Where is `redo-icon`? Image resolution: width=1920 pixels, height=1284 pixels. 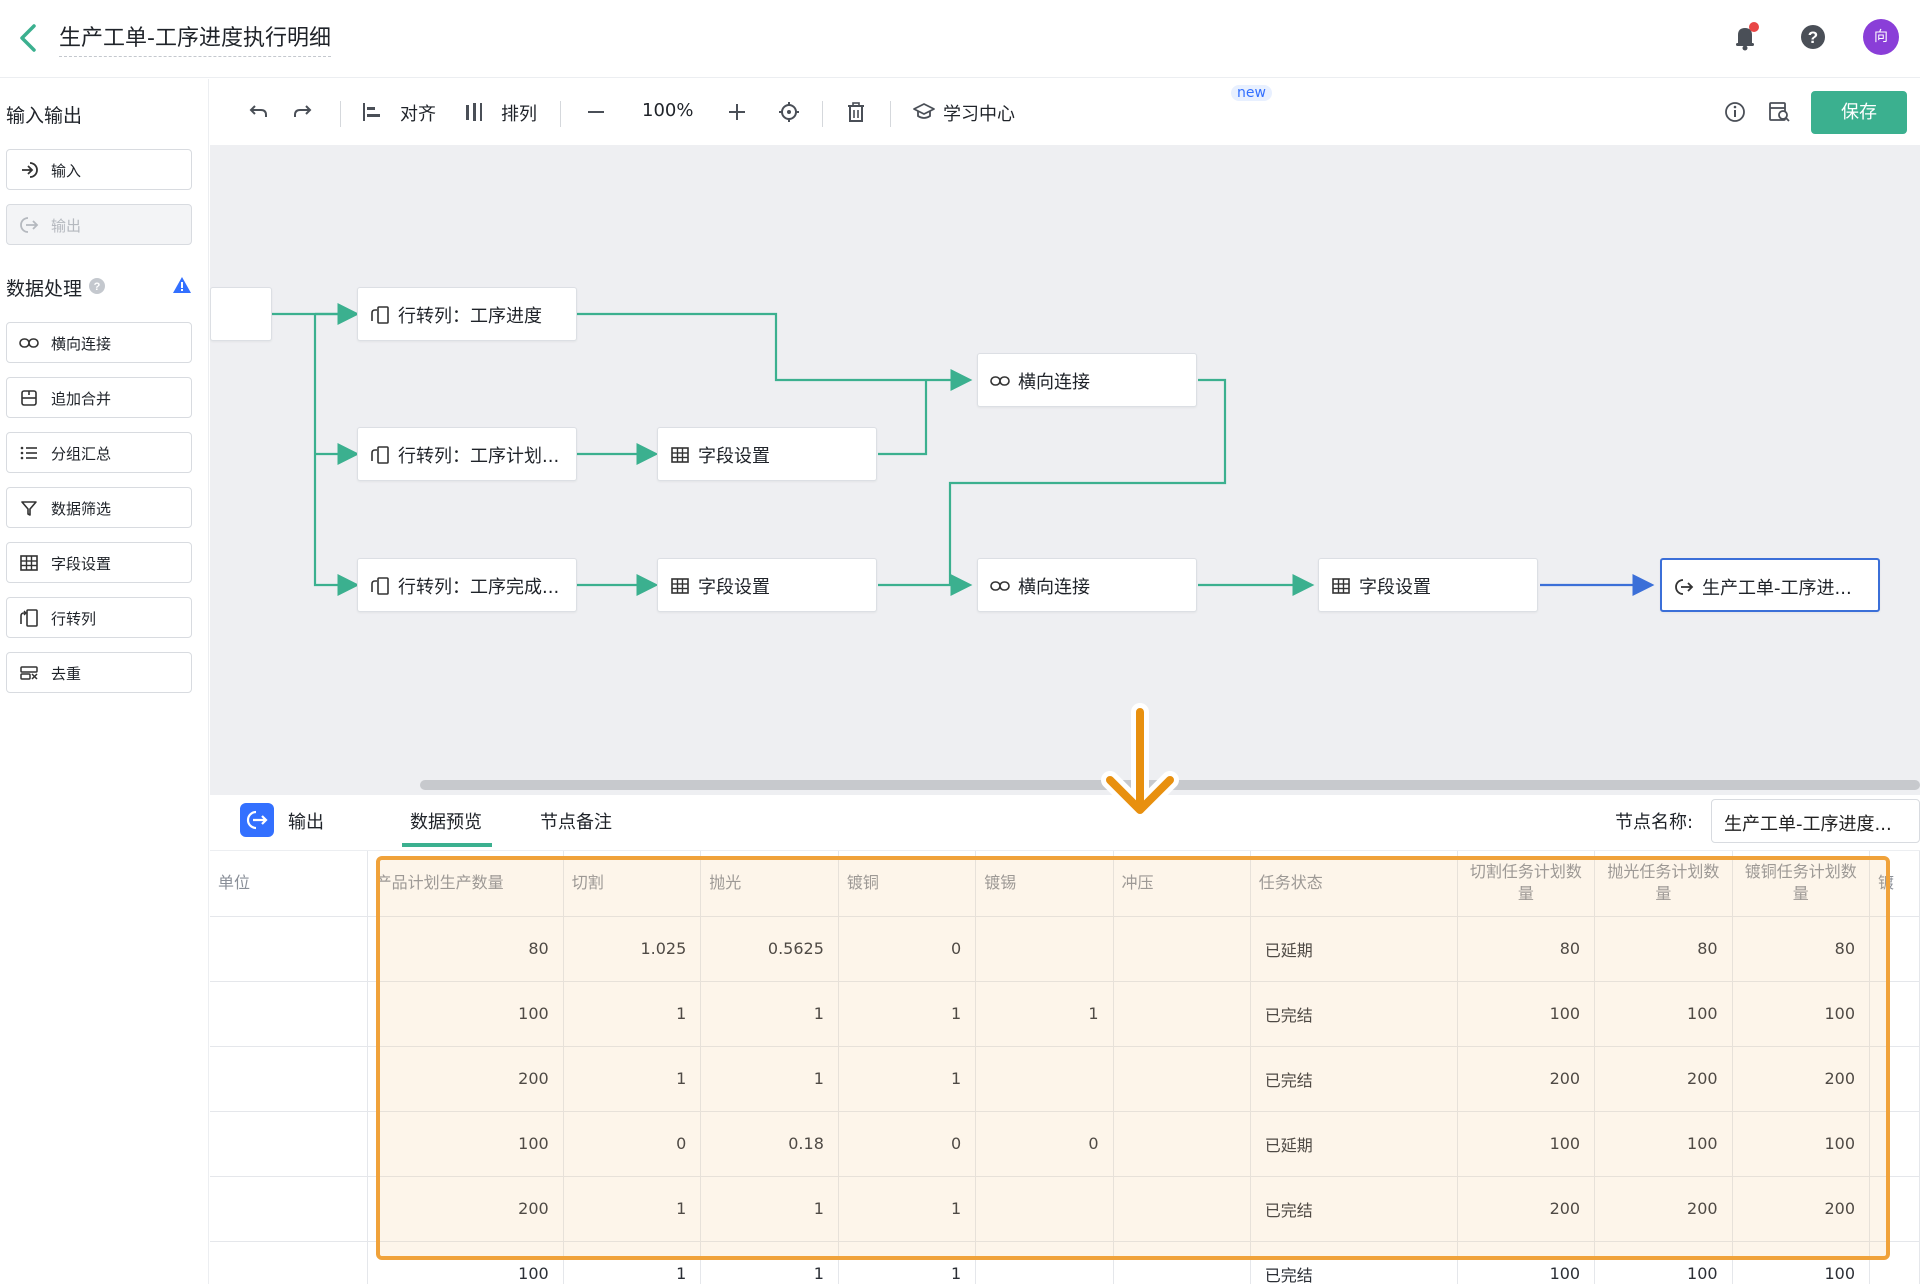
redo-icon is located at coordinates (303, 112).